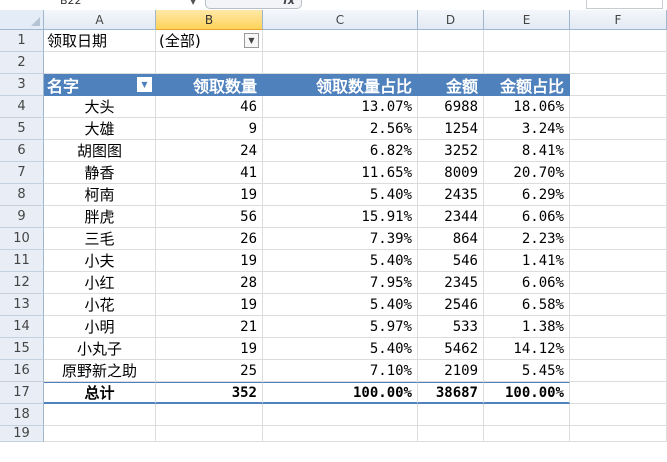 This screenshot has height=462, width=667. What do you see at coordinates (340, 327) in the screenshot?
I see `pivot-value: 5.97%` at bounding box center [340, 327].